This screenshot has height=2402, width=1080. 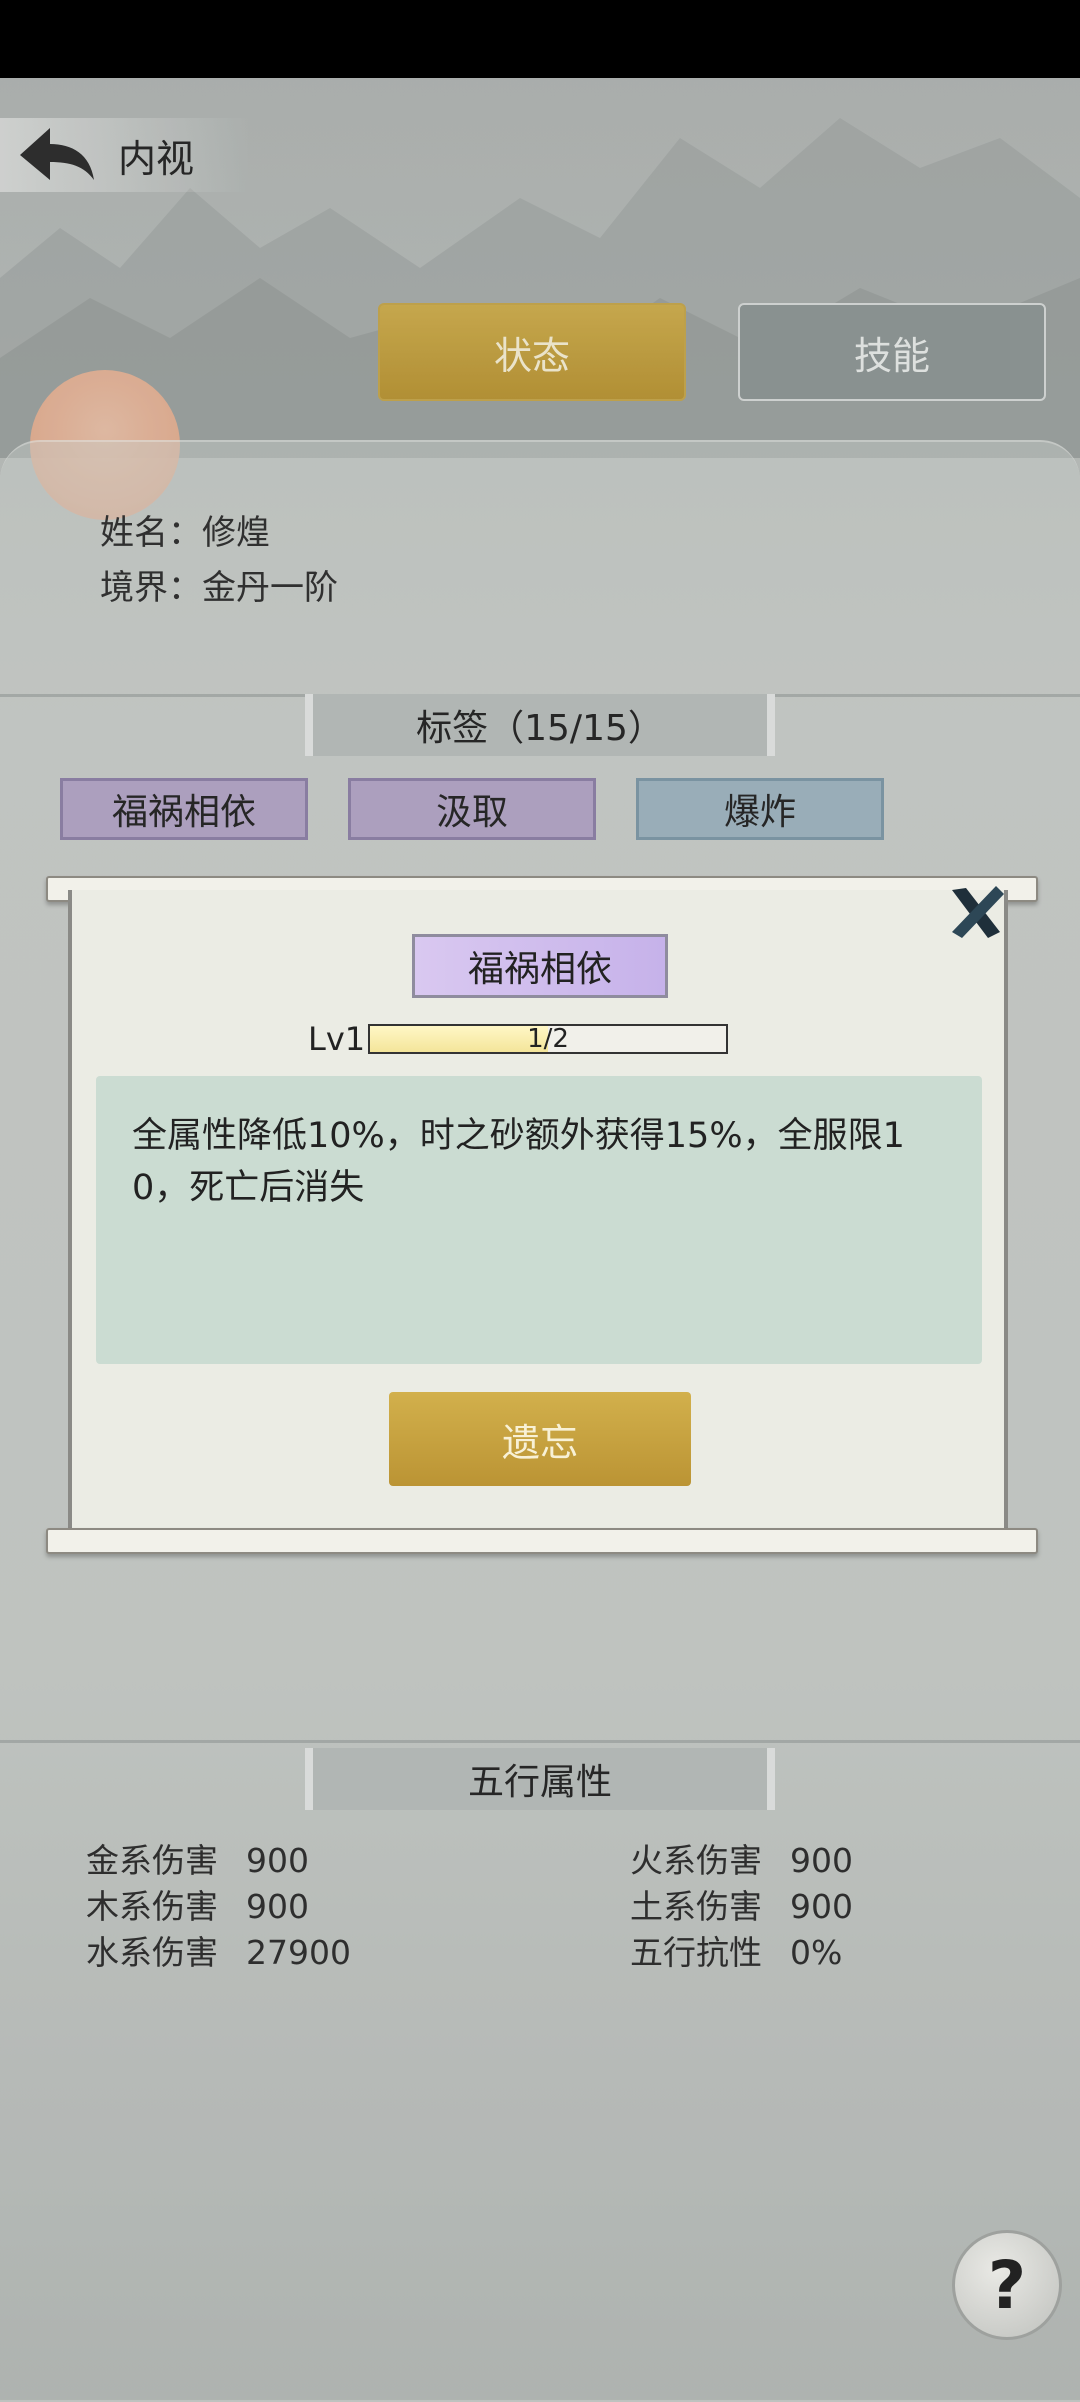 I want to click on close-icon, so click(x=976, y=912).